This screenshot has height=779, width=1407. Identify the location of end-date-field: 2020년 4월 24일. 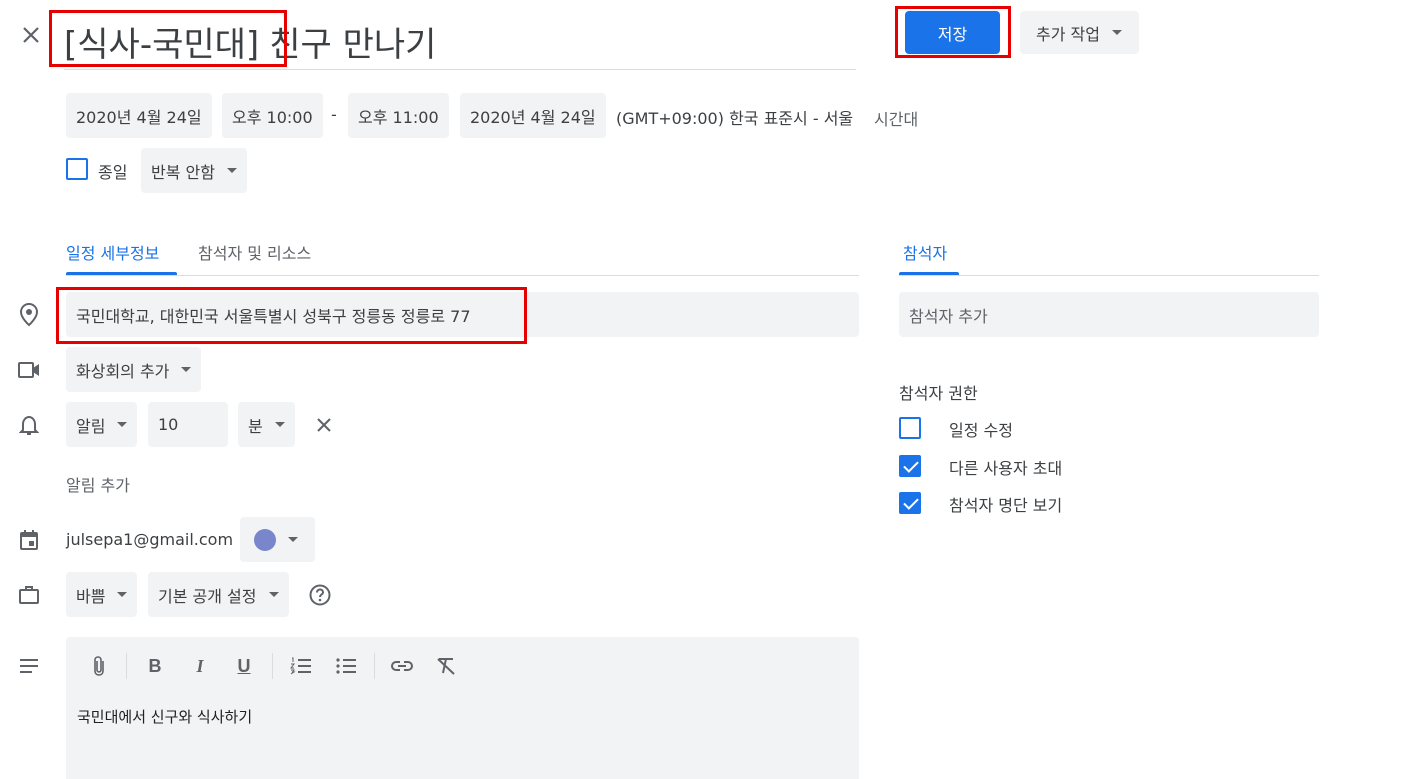
(533, 115).